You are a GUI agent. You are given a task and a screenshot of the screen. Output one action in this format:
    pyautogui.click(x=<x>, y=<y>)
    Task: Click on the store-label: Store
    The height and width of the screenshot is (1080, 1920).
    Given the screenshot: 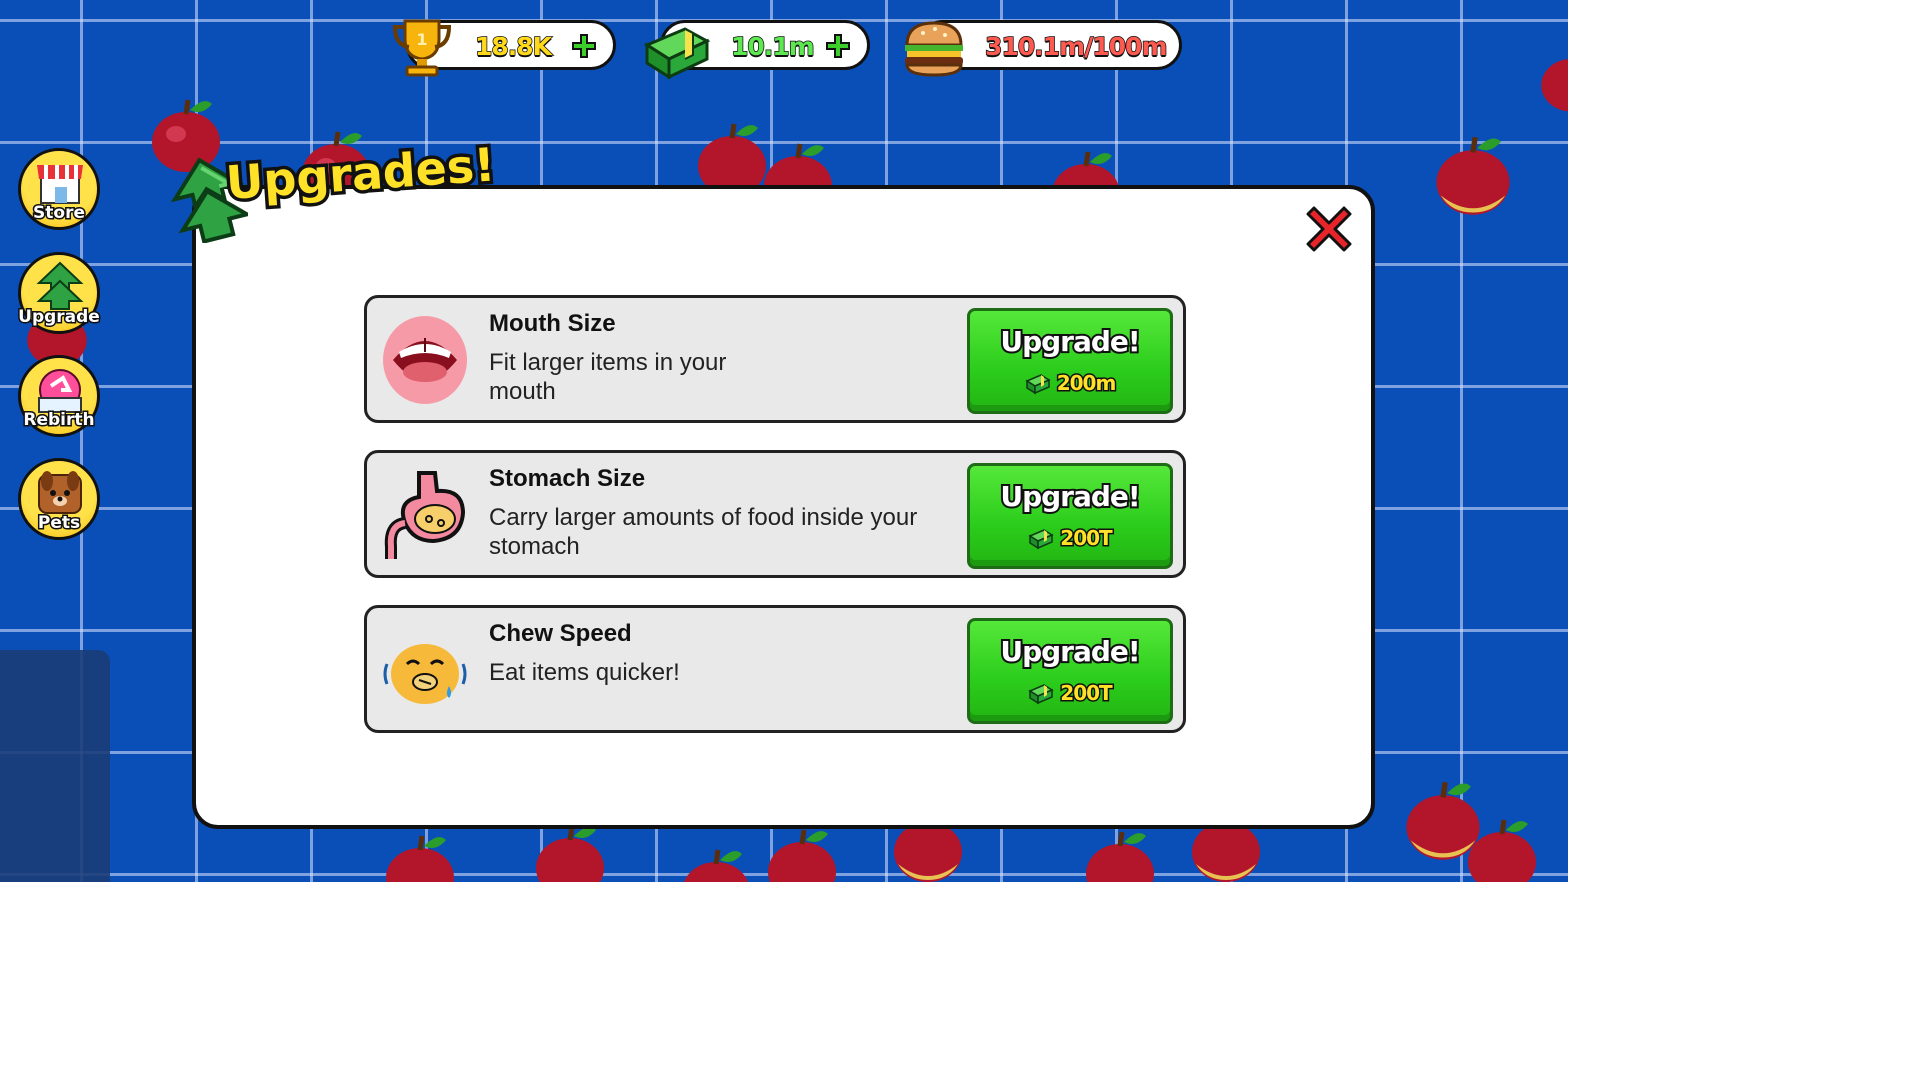 What is the action you would take?
    pyautogui.click(x=59, y=213)
    